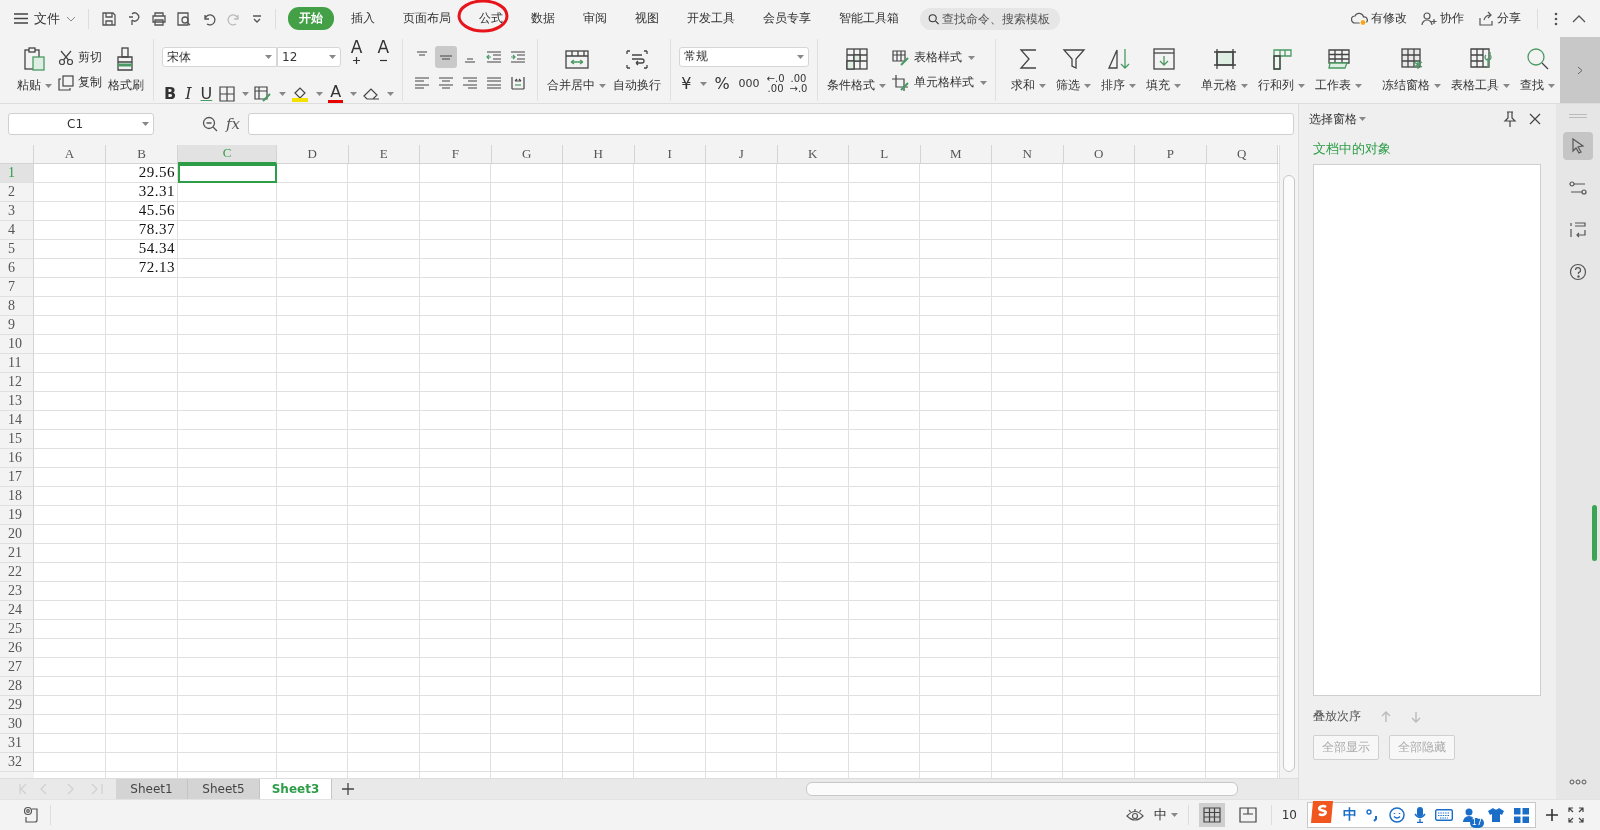  Describe the element at coordinates (159, 18) in the screenshot. I see `print-icon` at that location.